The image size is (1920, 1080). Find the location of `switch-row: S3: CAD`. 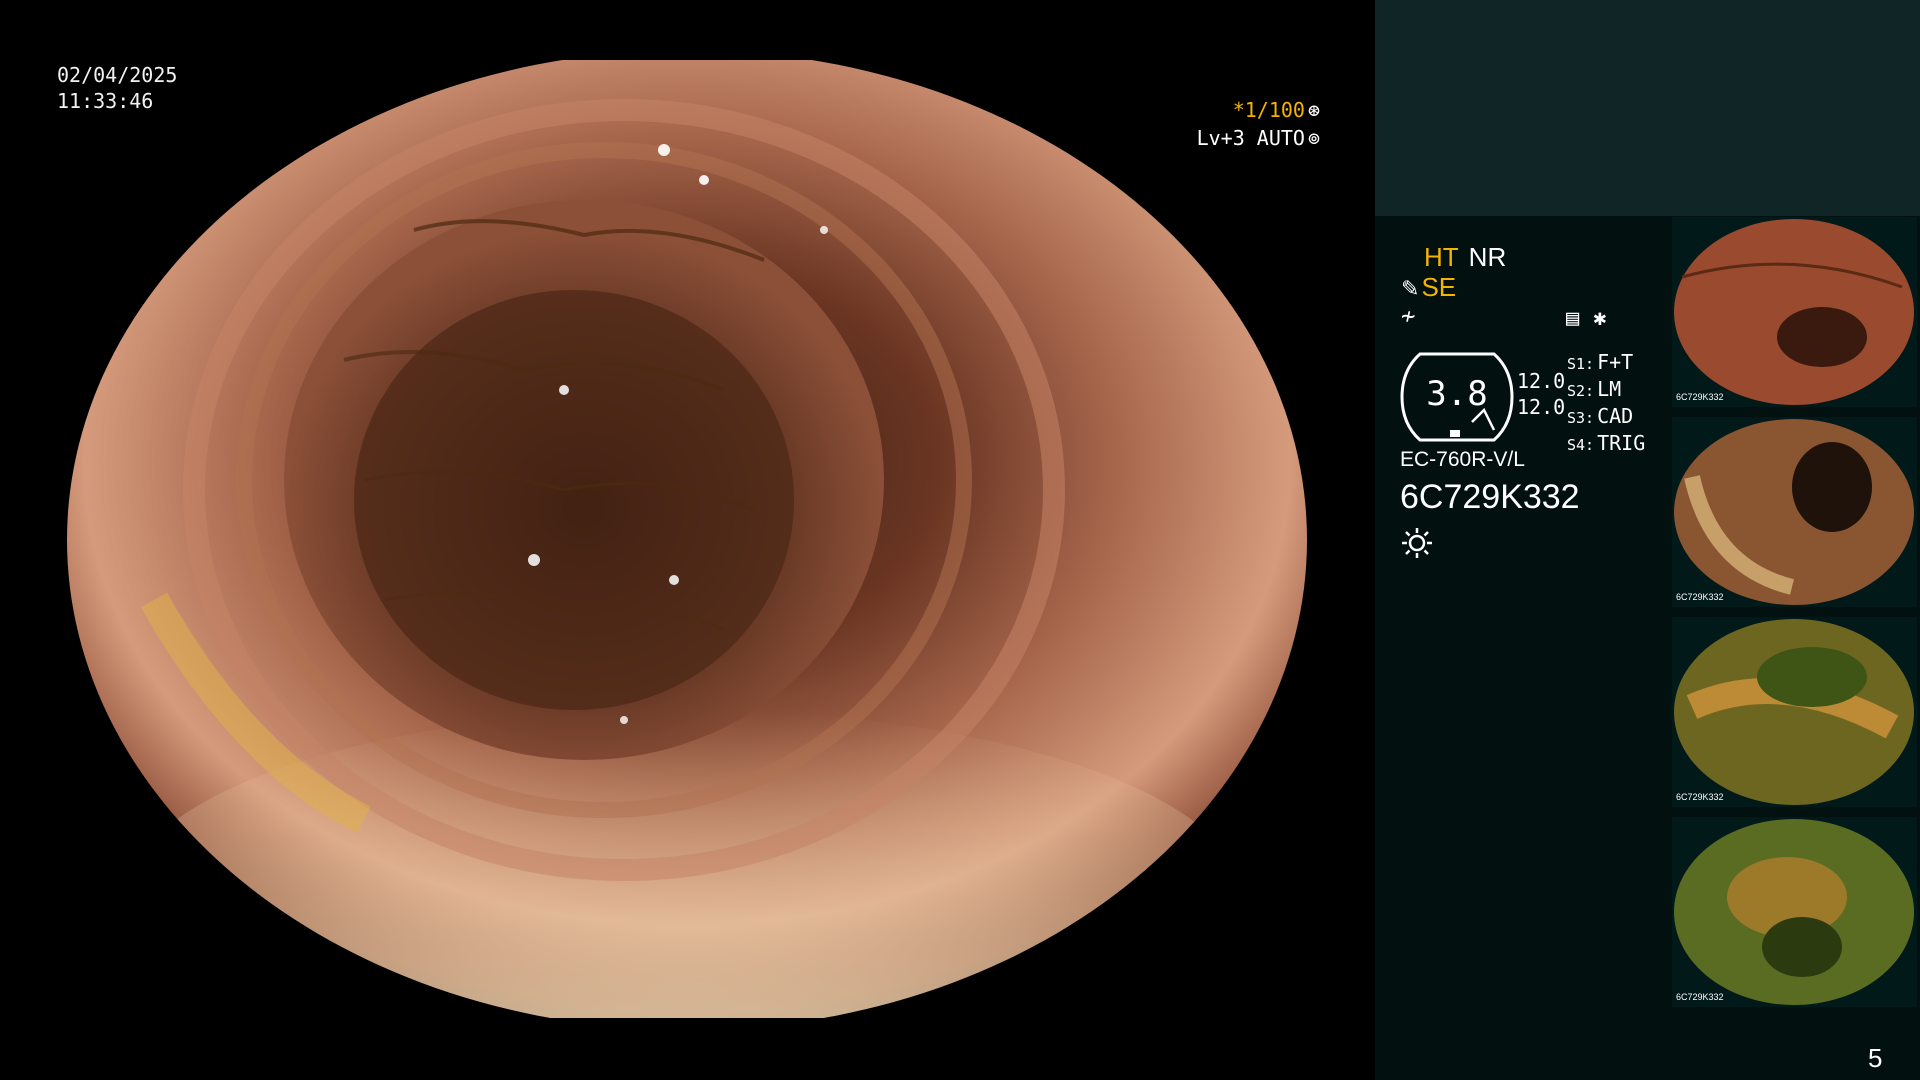

switch-row: S3: CAD is located at coordinates (1600, 416).